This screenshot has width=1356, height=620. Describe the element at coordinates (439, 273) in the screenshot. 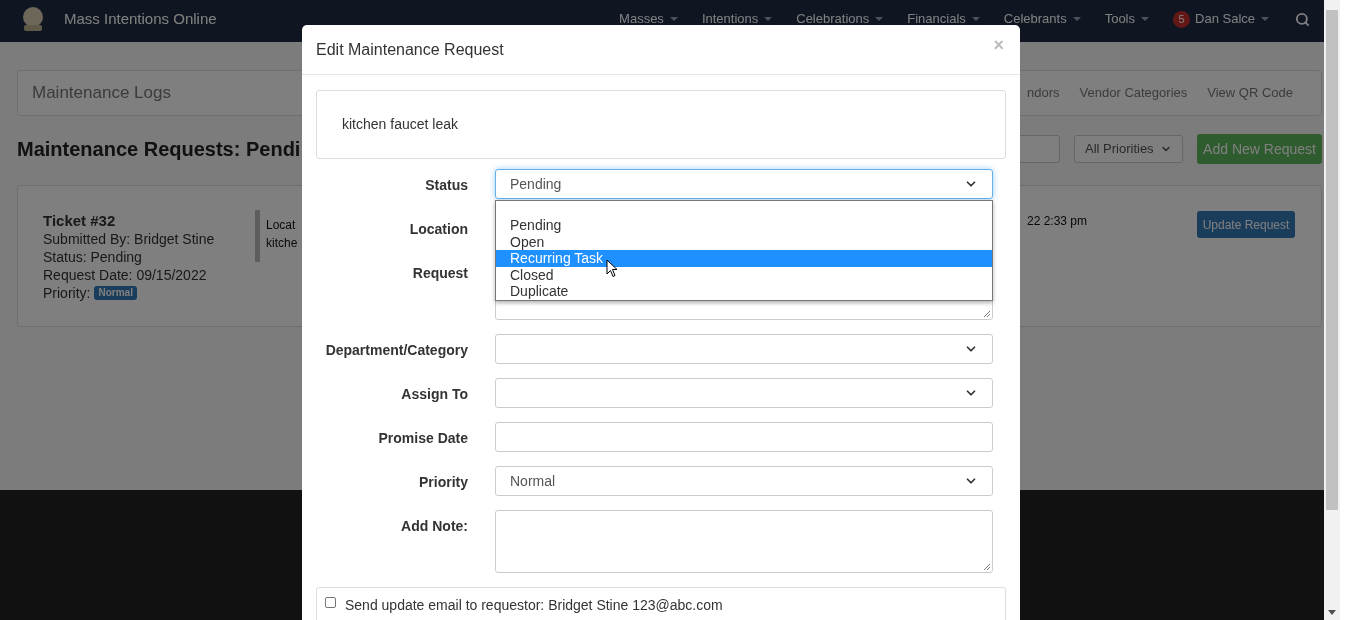

I see `field-label: Request` at that location.